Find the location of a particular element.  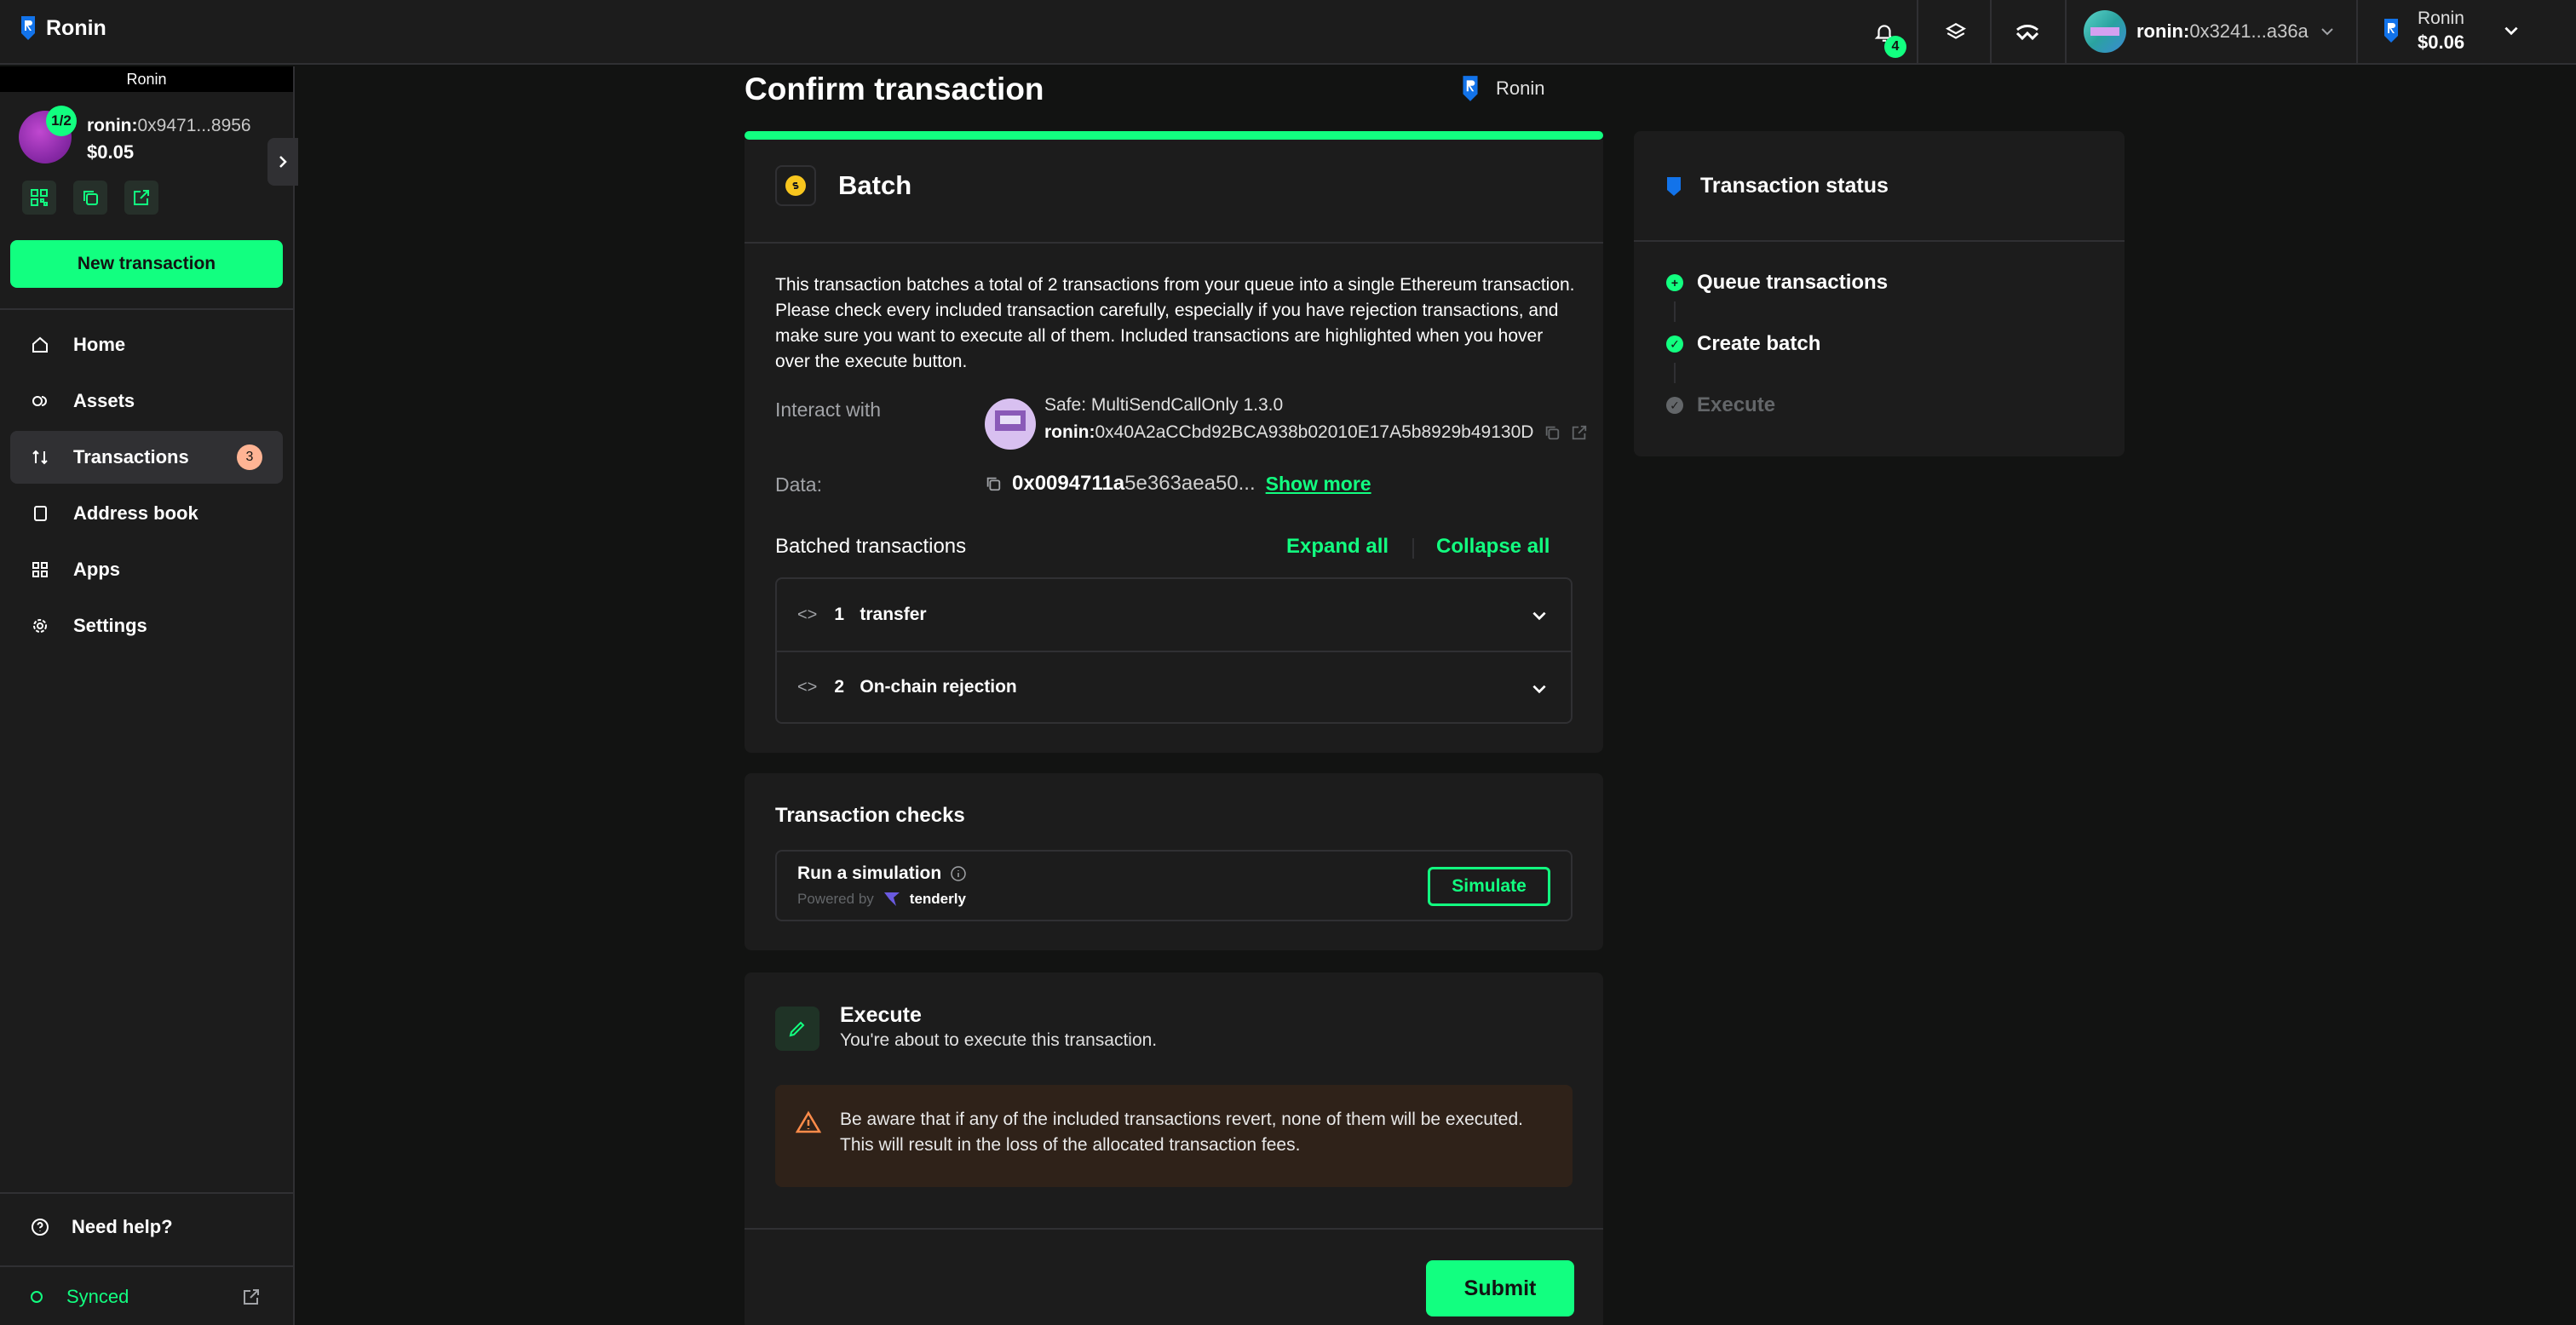

sync-status: Synced is located at coordinates (146, 1297).